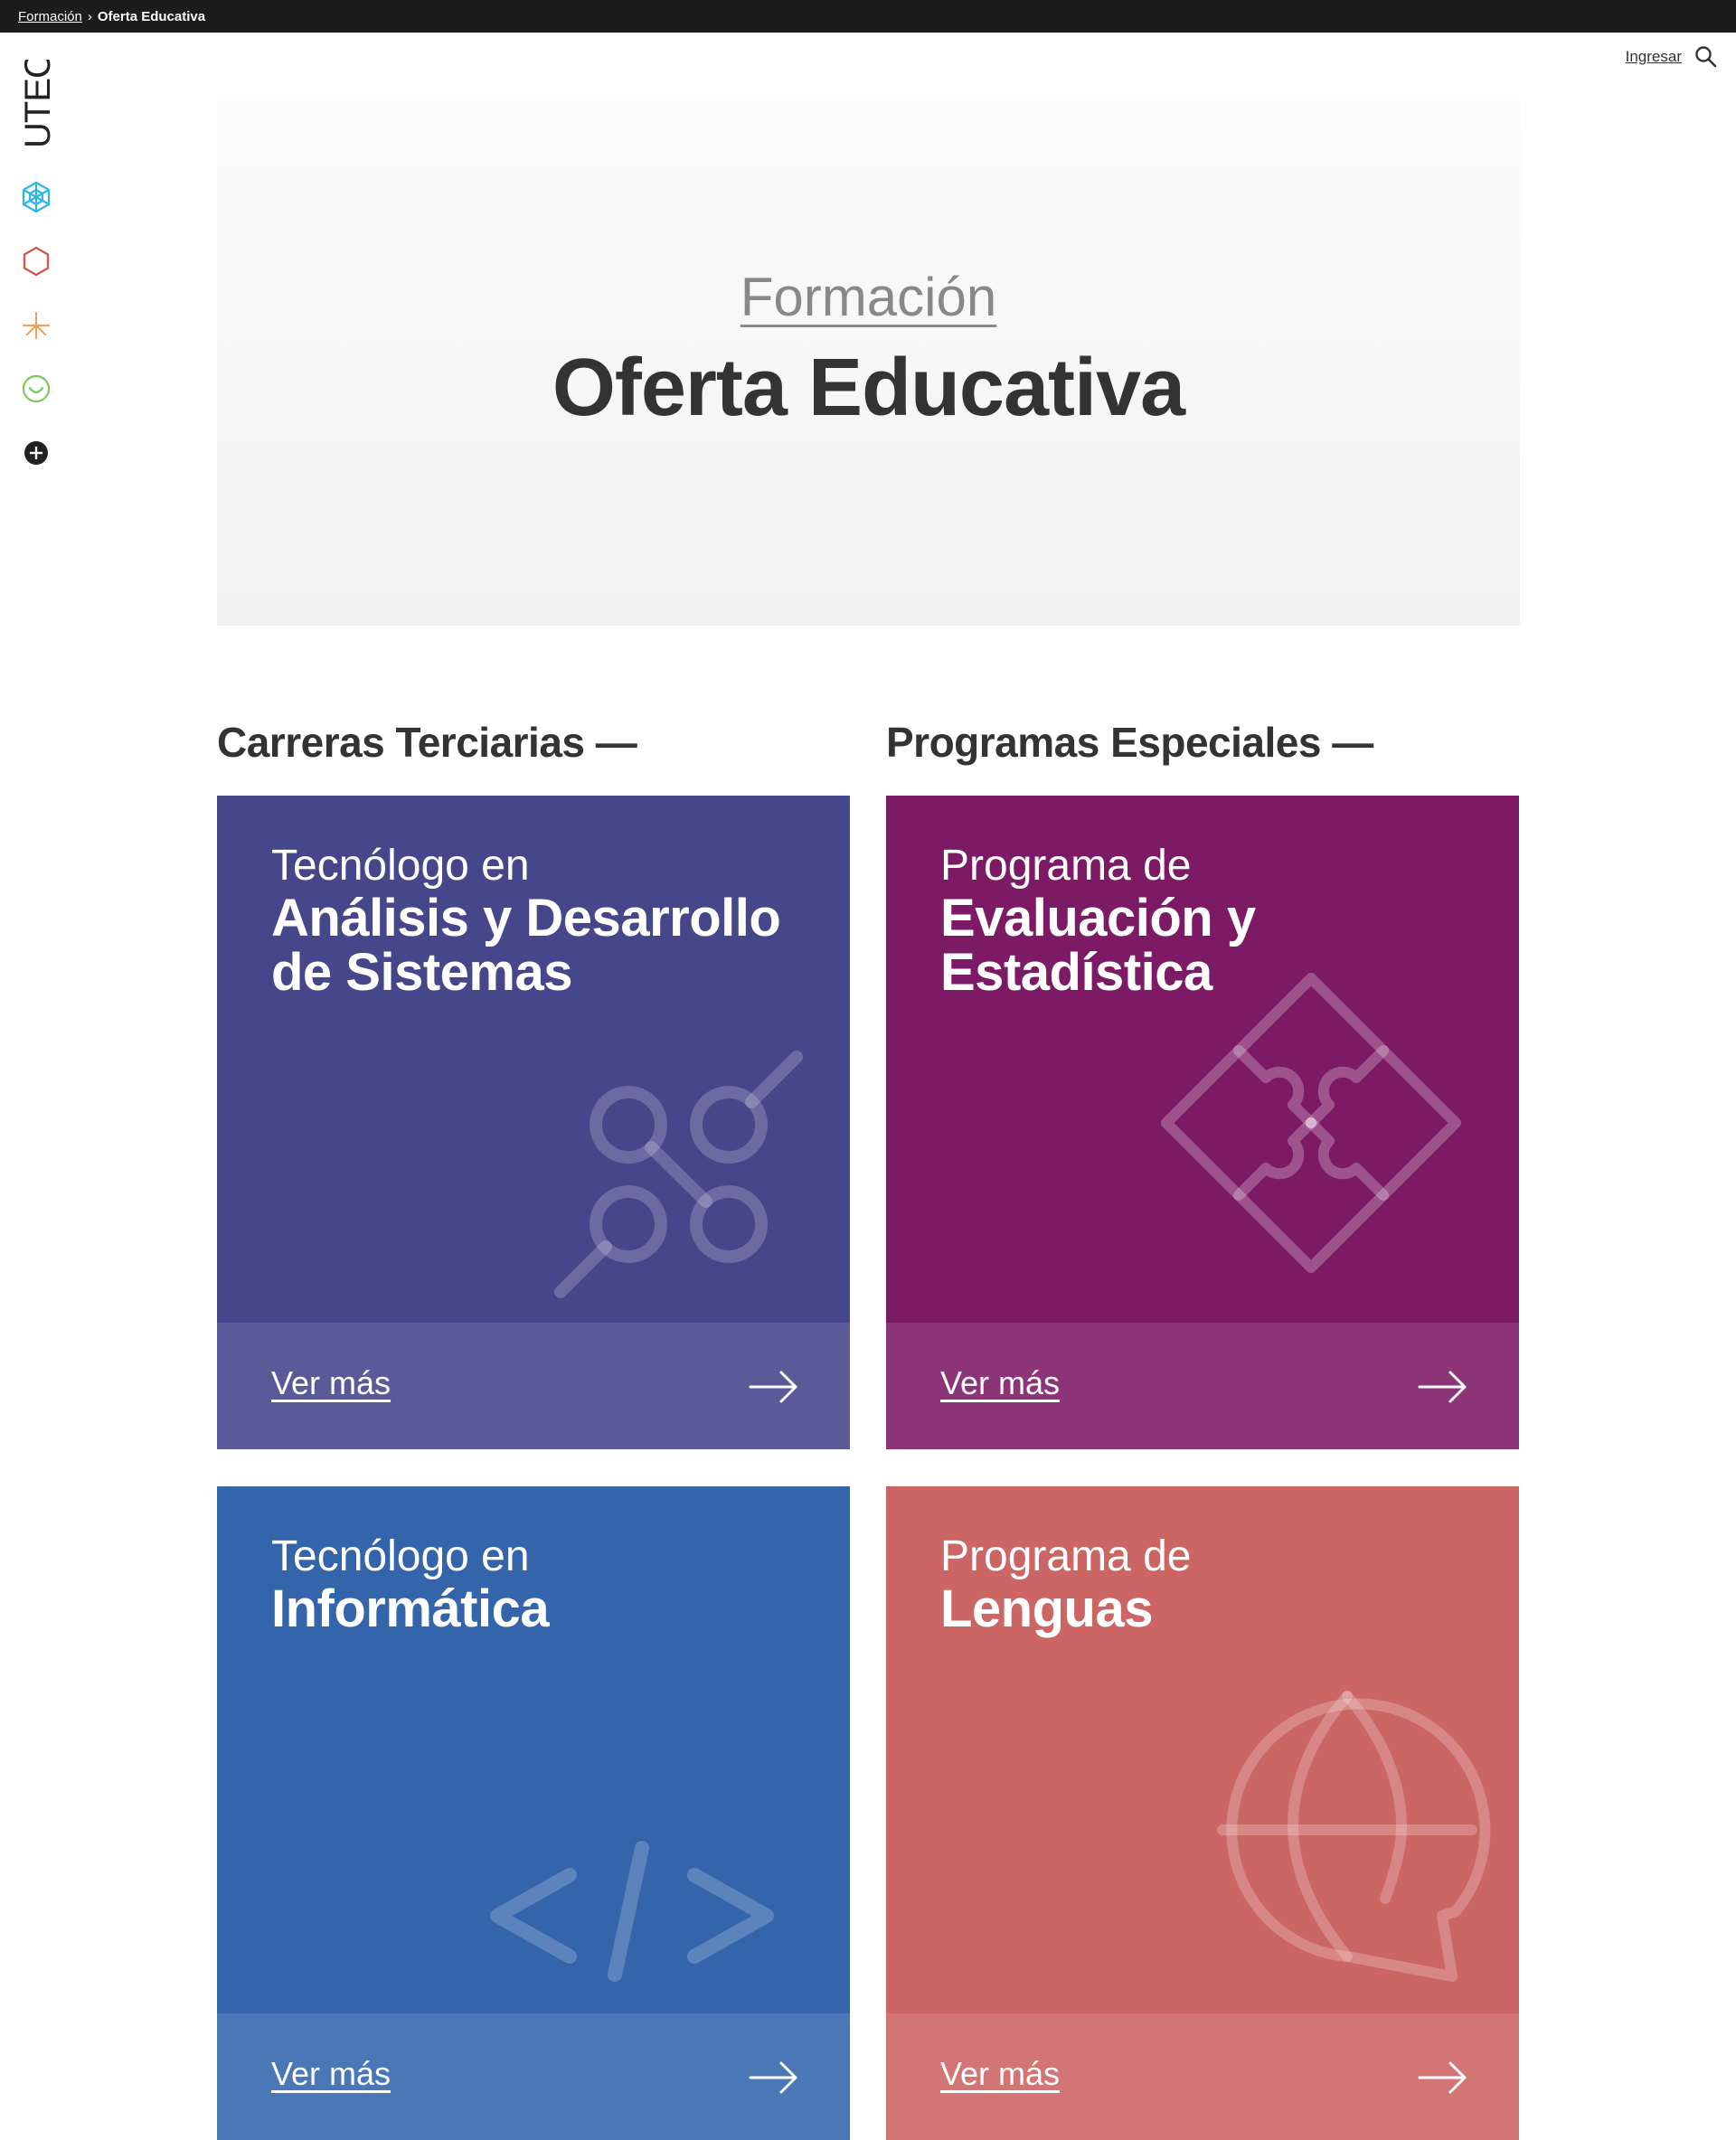  Describe the element at coordinates (50, 16) in the screenshot. I see `breadcrumb-link-formacion: Formación` at that location.